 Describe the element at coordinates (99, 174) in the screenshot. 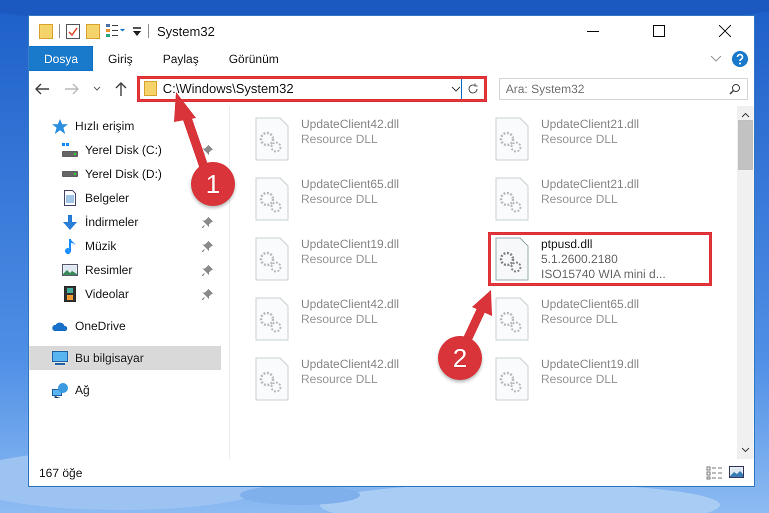

I see `sidebar-item: Yerel Disk (D:)` at that location.